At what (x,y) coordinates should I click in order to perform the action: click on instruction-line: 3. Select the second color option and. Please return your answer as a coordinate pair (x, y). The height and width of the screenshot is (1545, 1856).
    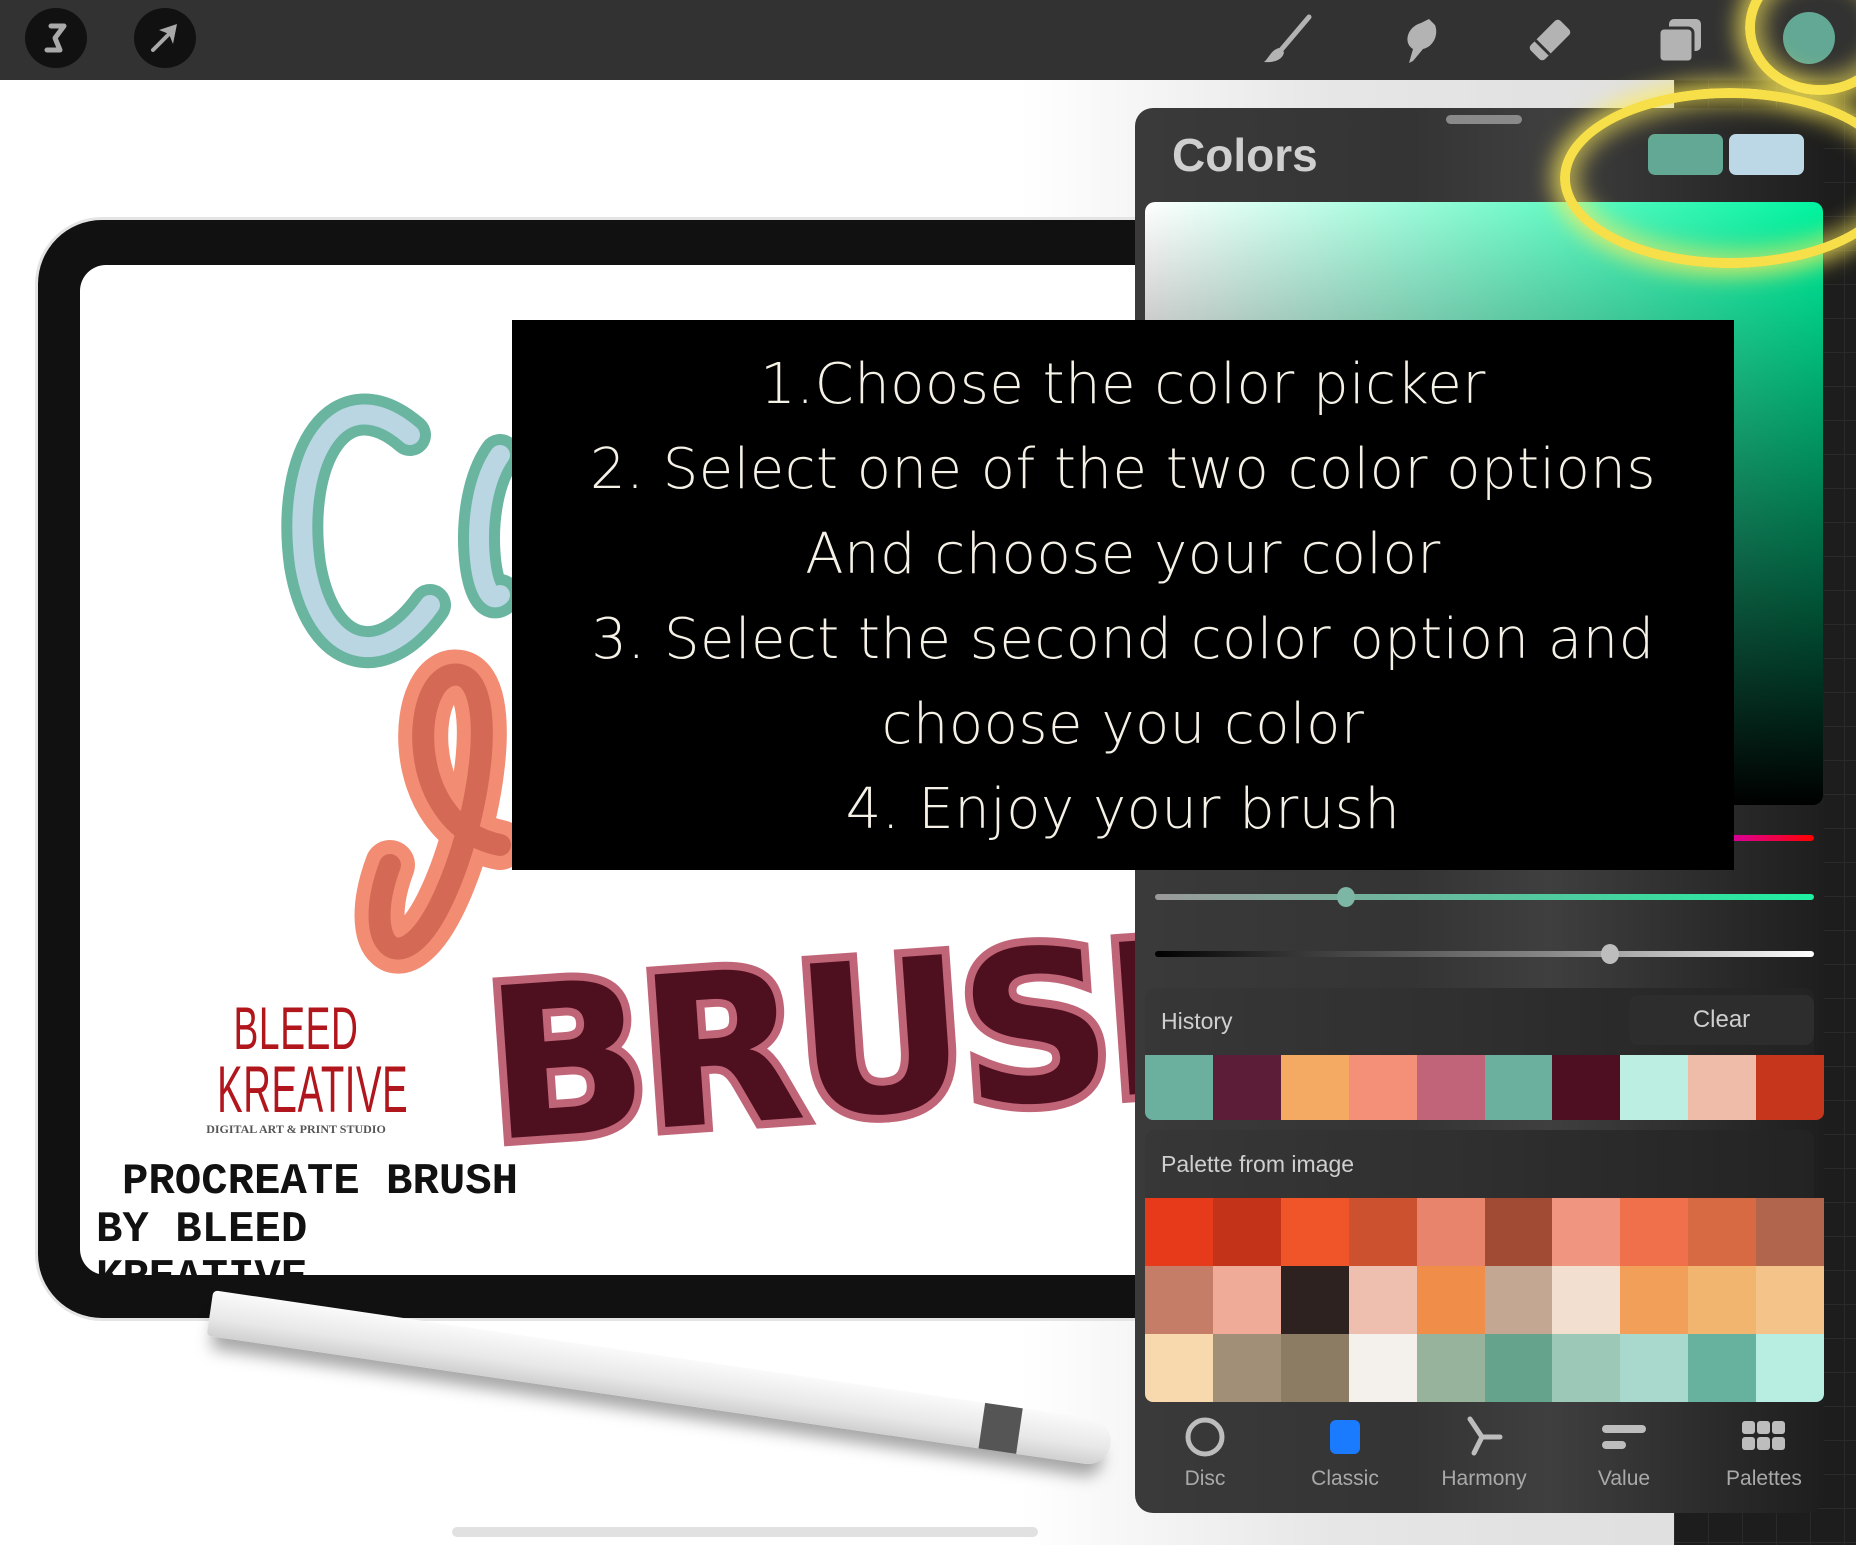
    Looking at the image, I should click on (1123, 639).